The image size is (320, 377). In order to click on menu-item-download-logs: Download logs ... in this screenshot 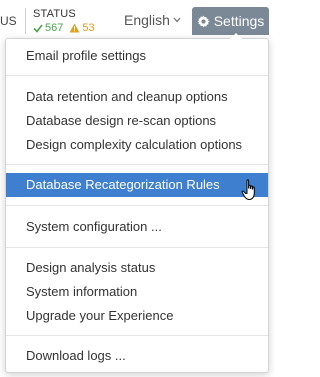, I will do `click(137, 356)`.